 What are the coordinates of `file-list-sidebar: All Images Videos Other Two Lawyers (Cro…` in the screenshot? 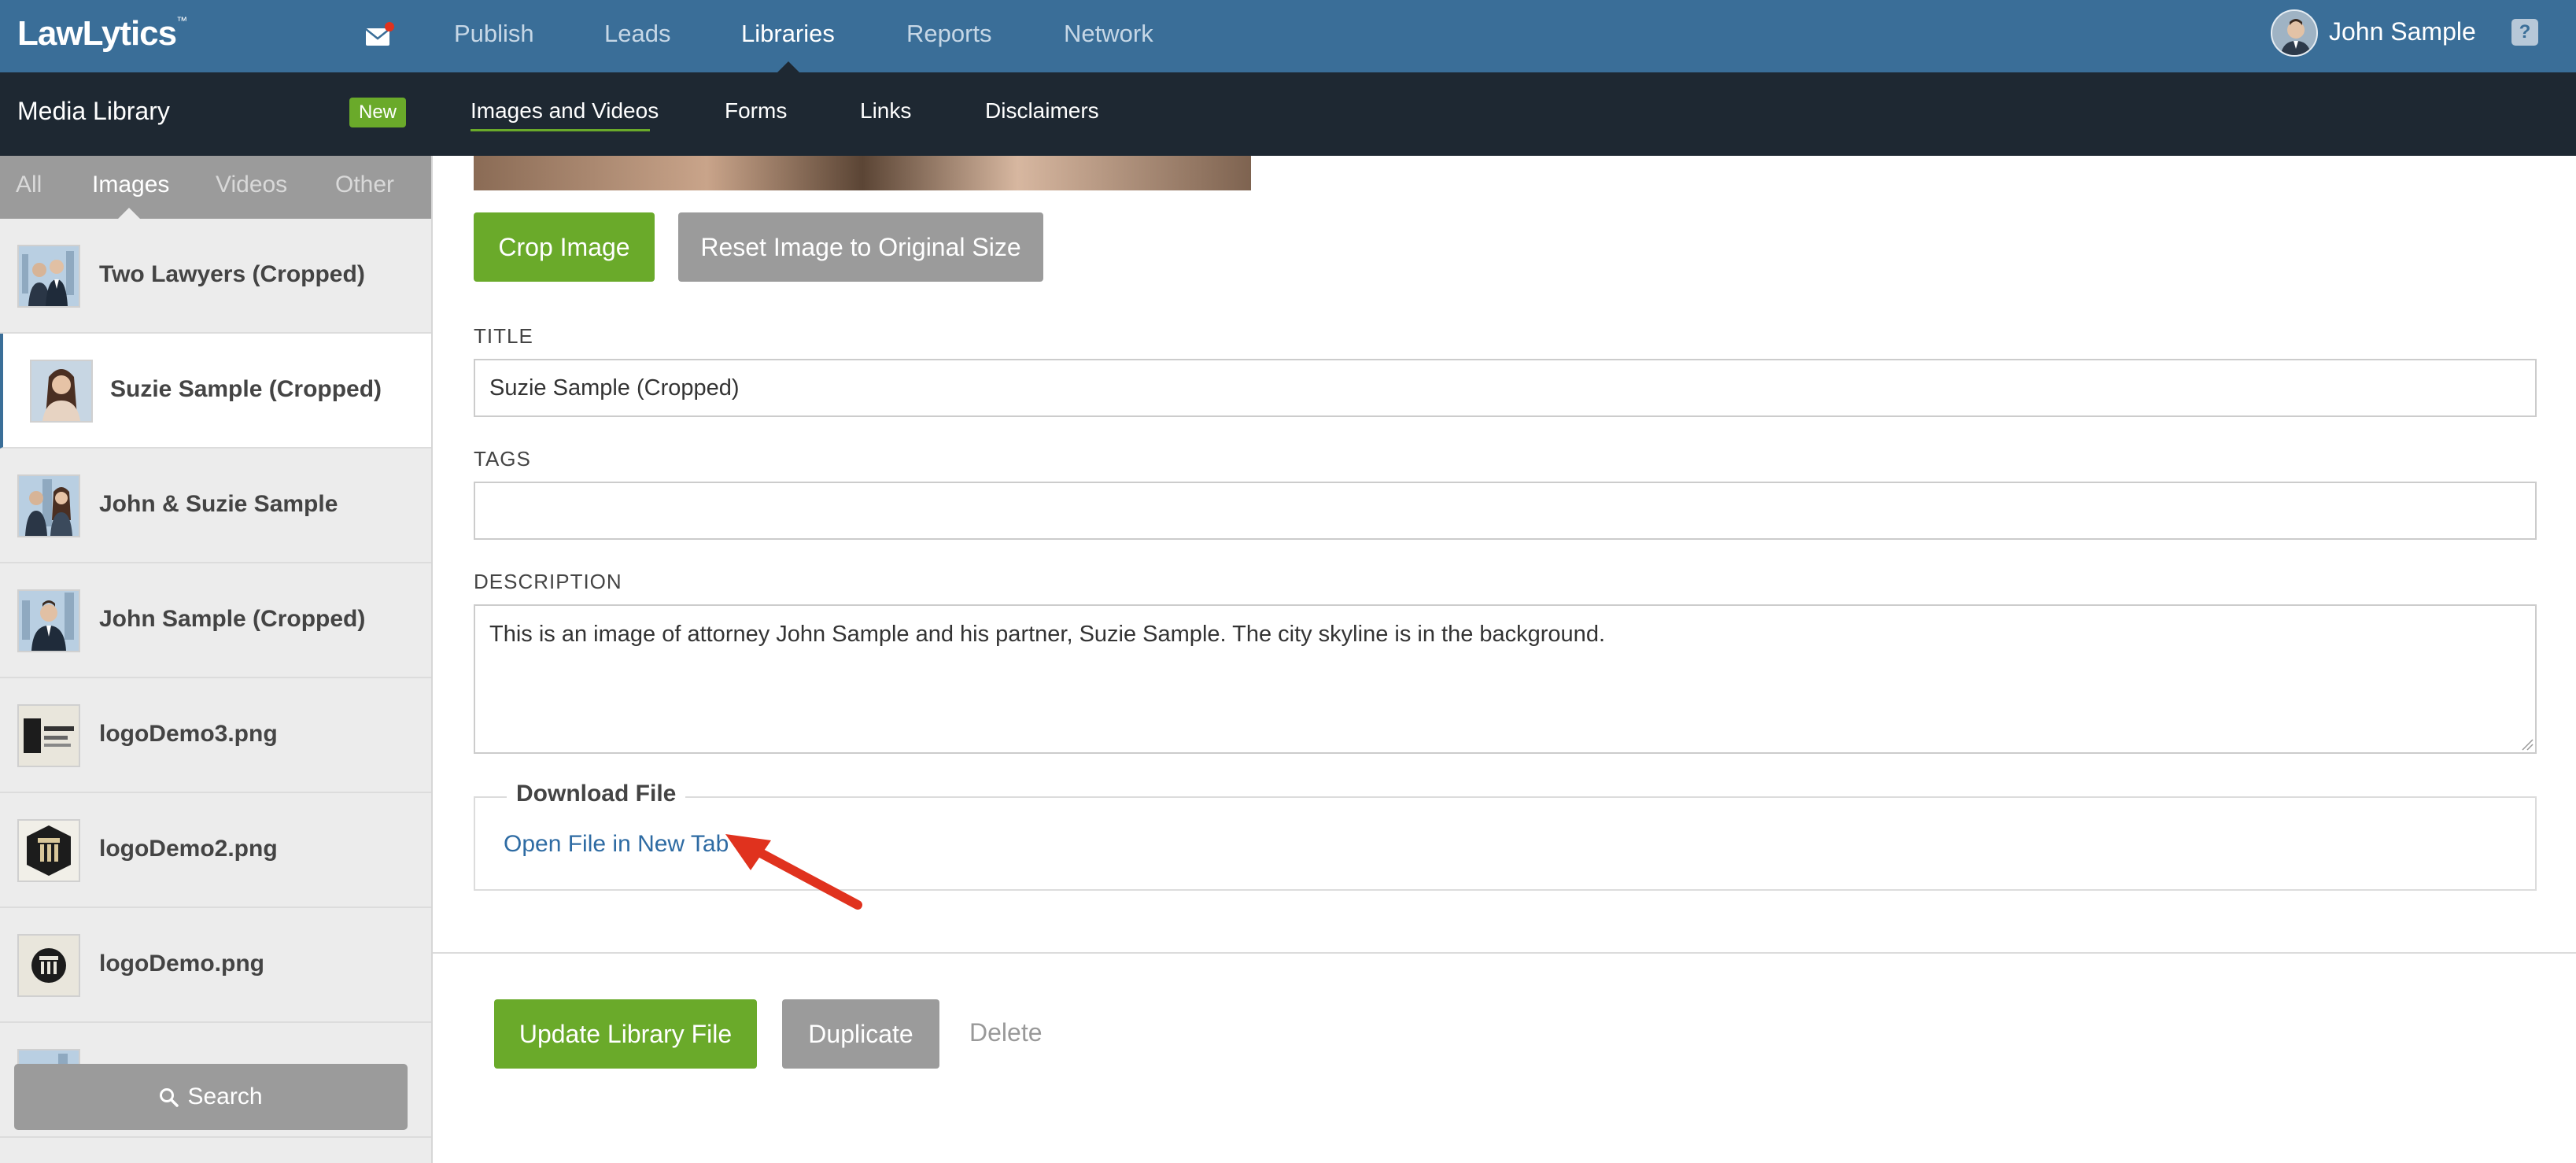 It's located at (216, 659).